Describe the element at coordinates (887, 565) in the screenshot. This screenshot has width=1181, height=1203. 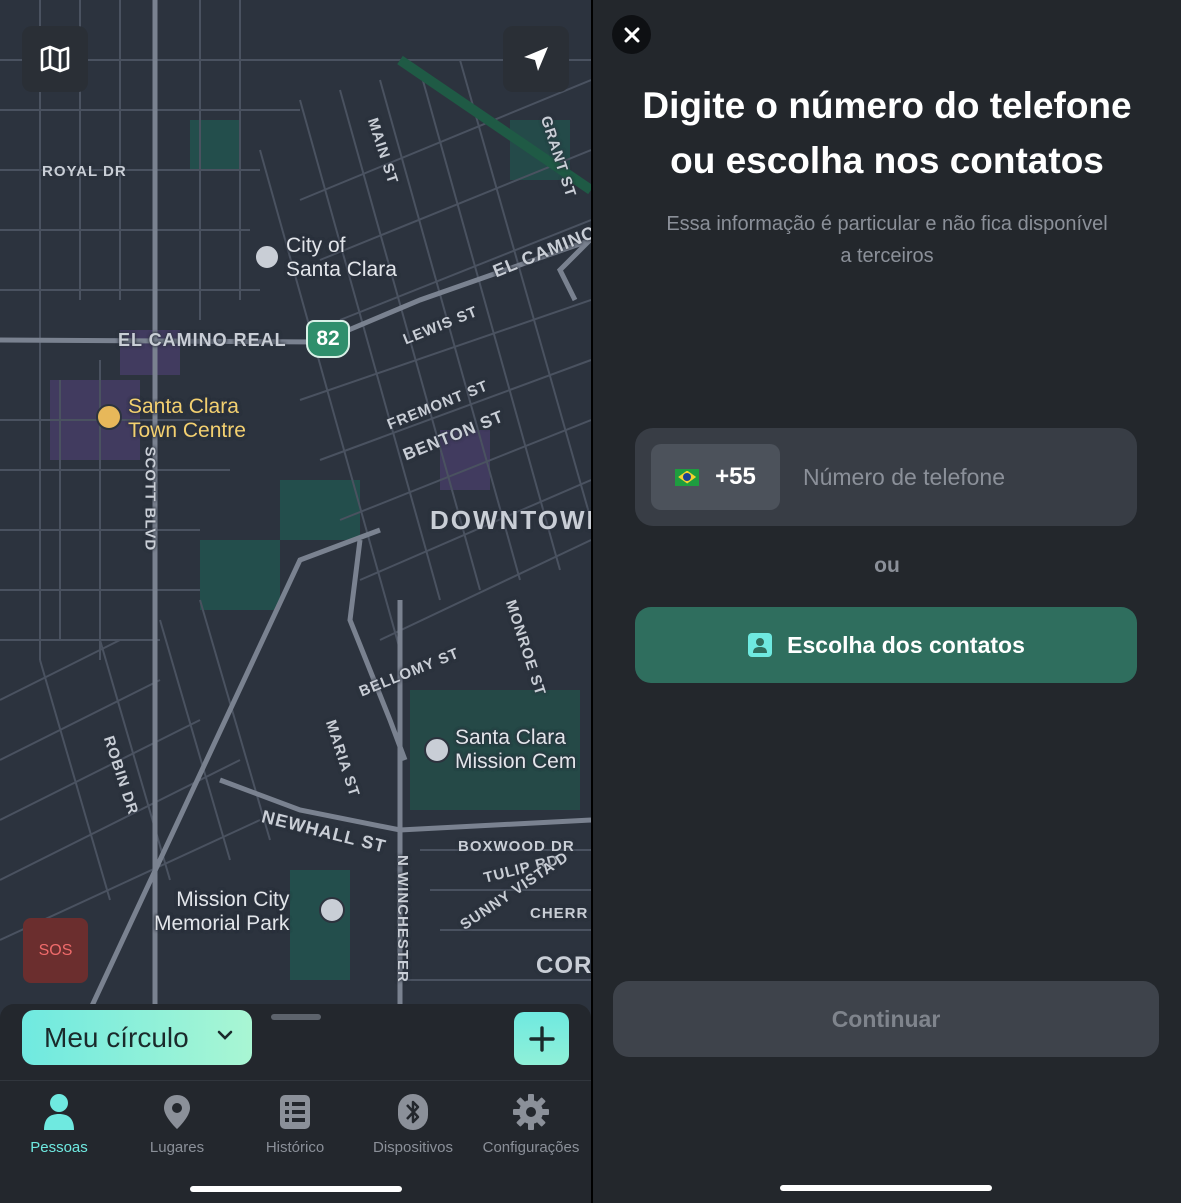
I see `or-separator: ou` at that location.